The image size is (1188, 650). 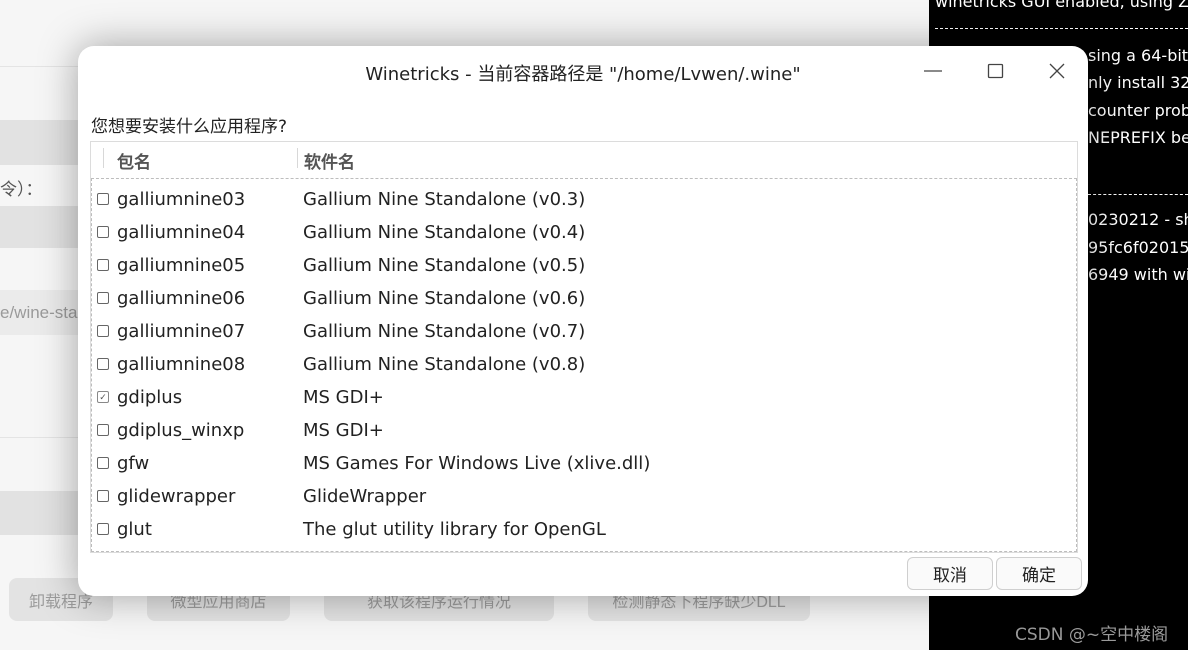 I want to click on list-header: 包名 软件名, so click(x=584, y=158).